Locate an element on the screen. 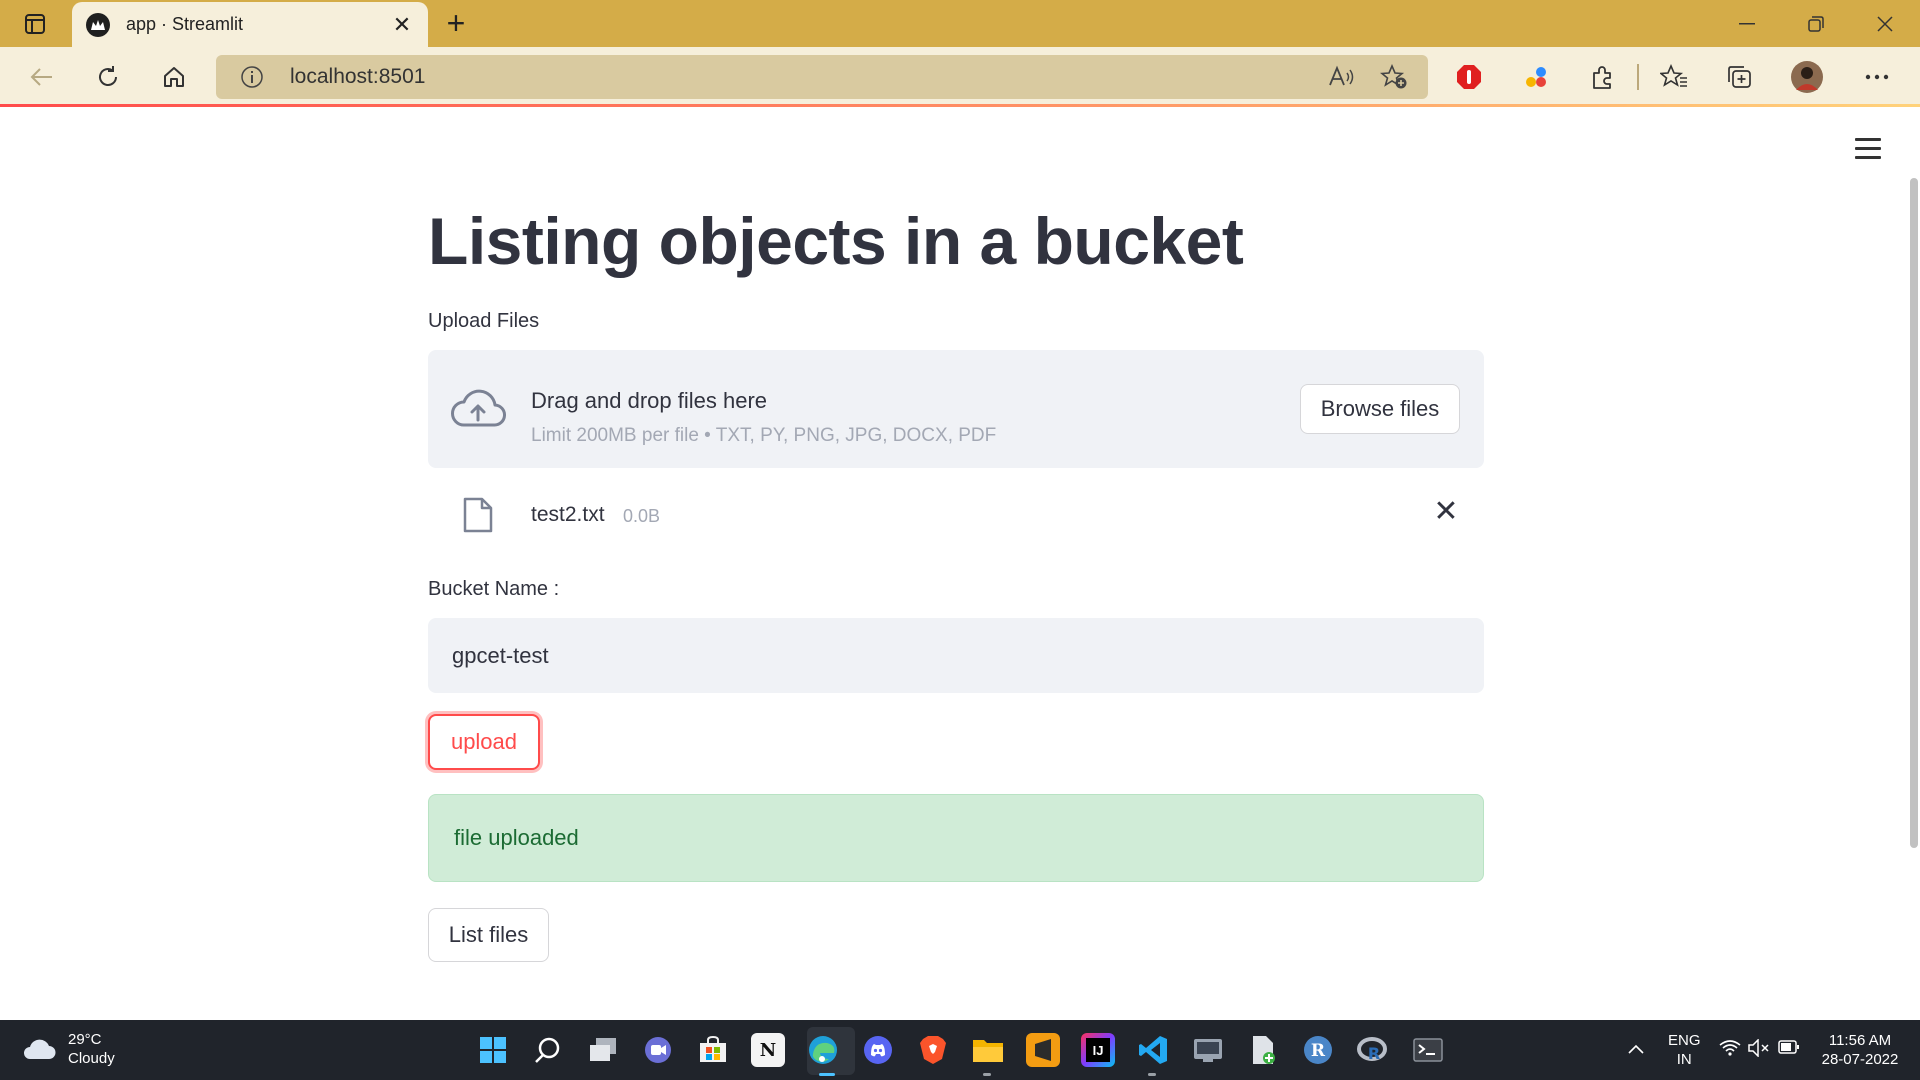 This screenshot has height=1080, width=1920. cloud-icon is located at coordinates (40, 1049).